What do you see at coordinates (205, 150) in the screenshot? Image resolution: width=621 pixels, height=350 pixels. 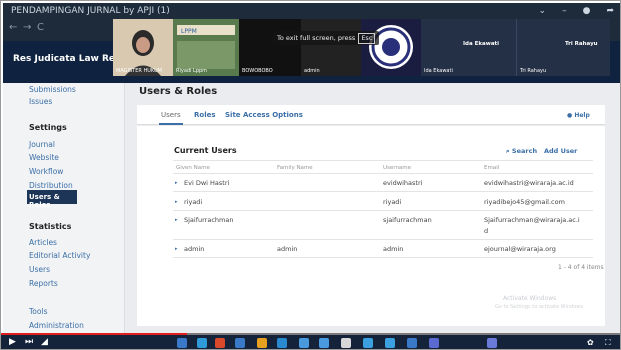 I see `card-title: Current Users` at bounding box center [205, 150].